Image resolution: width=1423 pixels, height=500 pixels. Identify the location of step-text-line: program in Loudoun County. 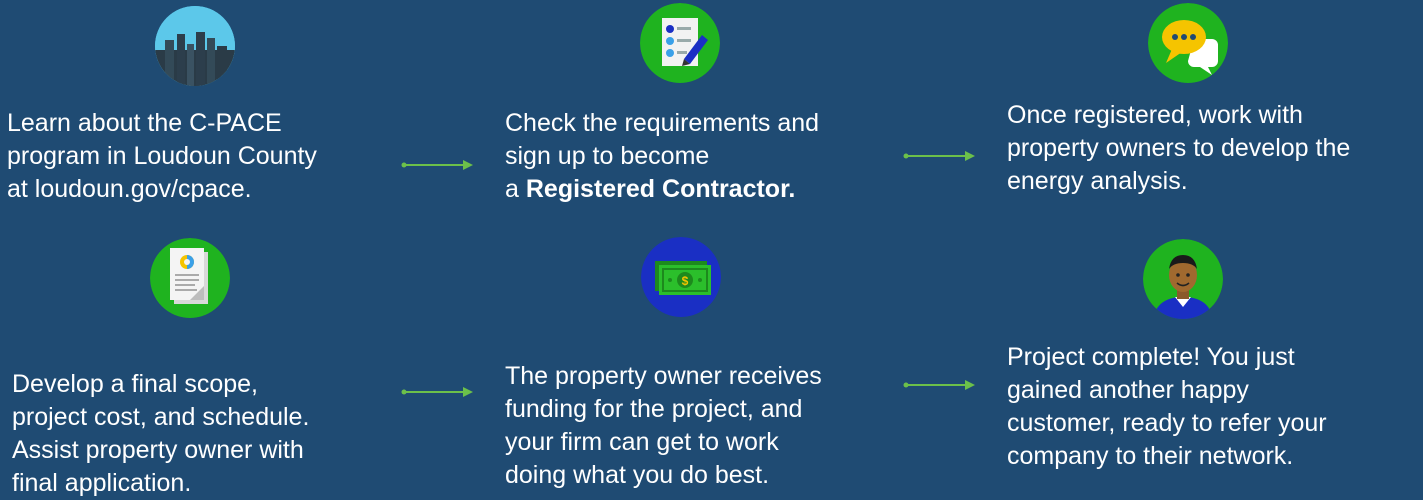
(162, 156).